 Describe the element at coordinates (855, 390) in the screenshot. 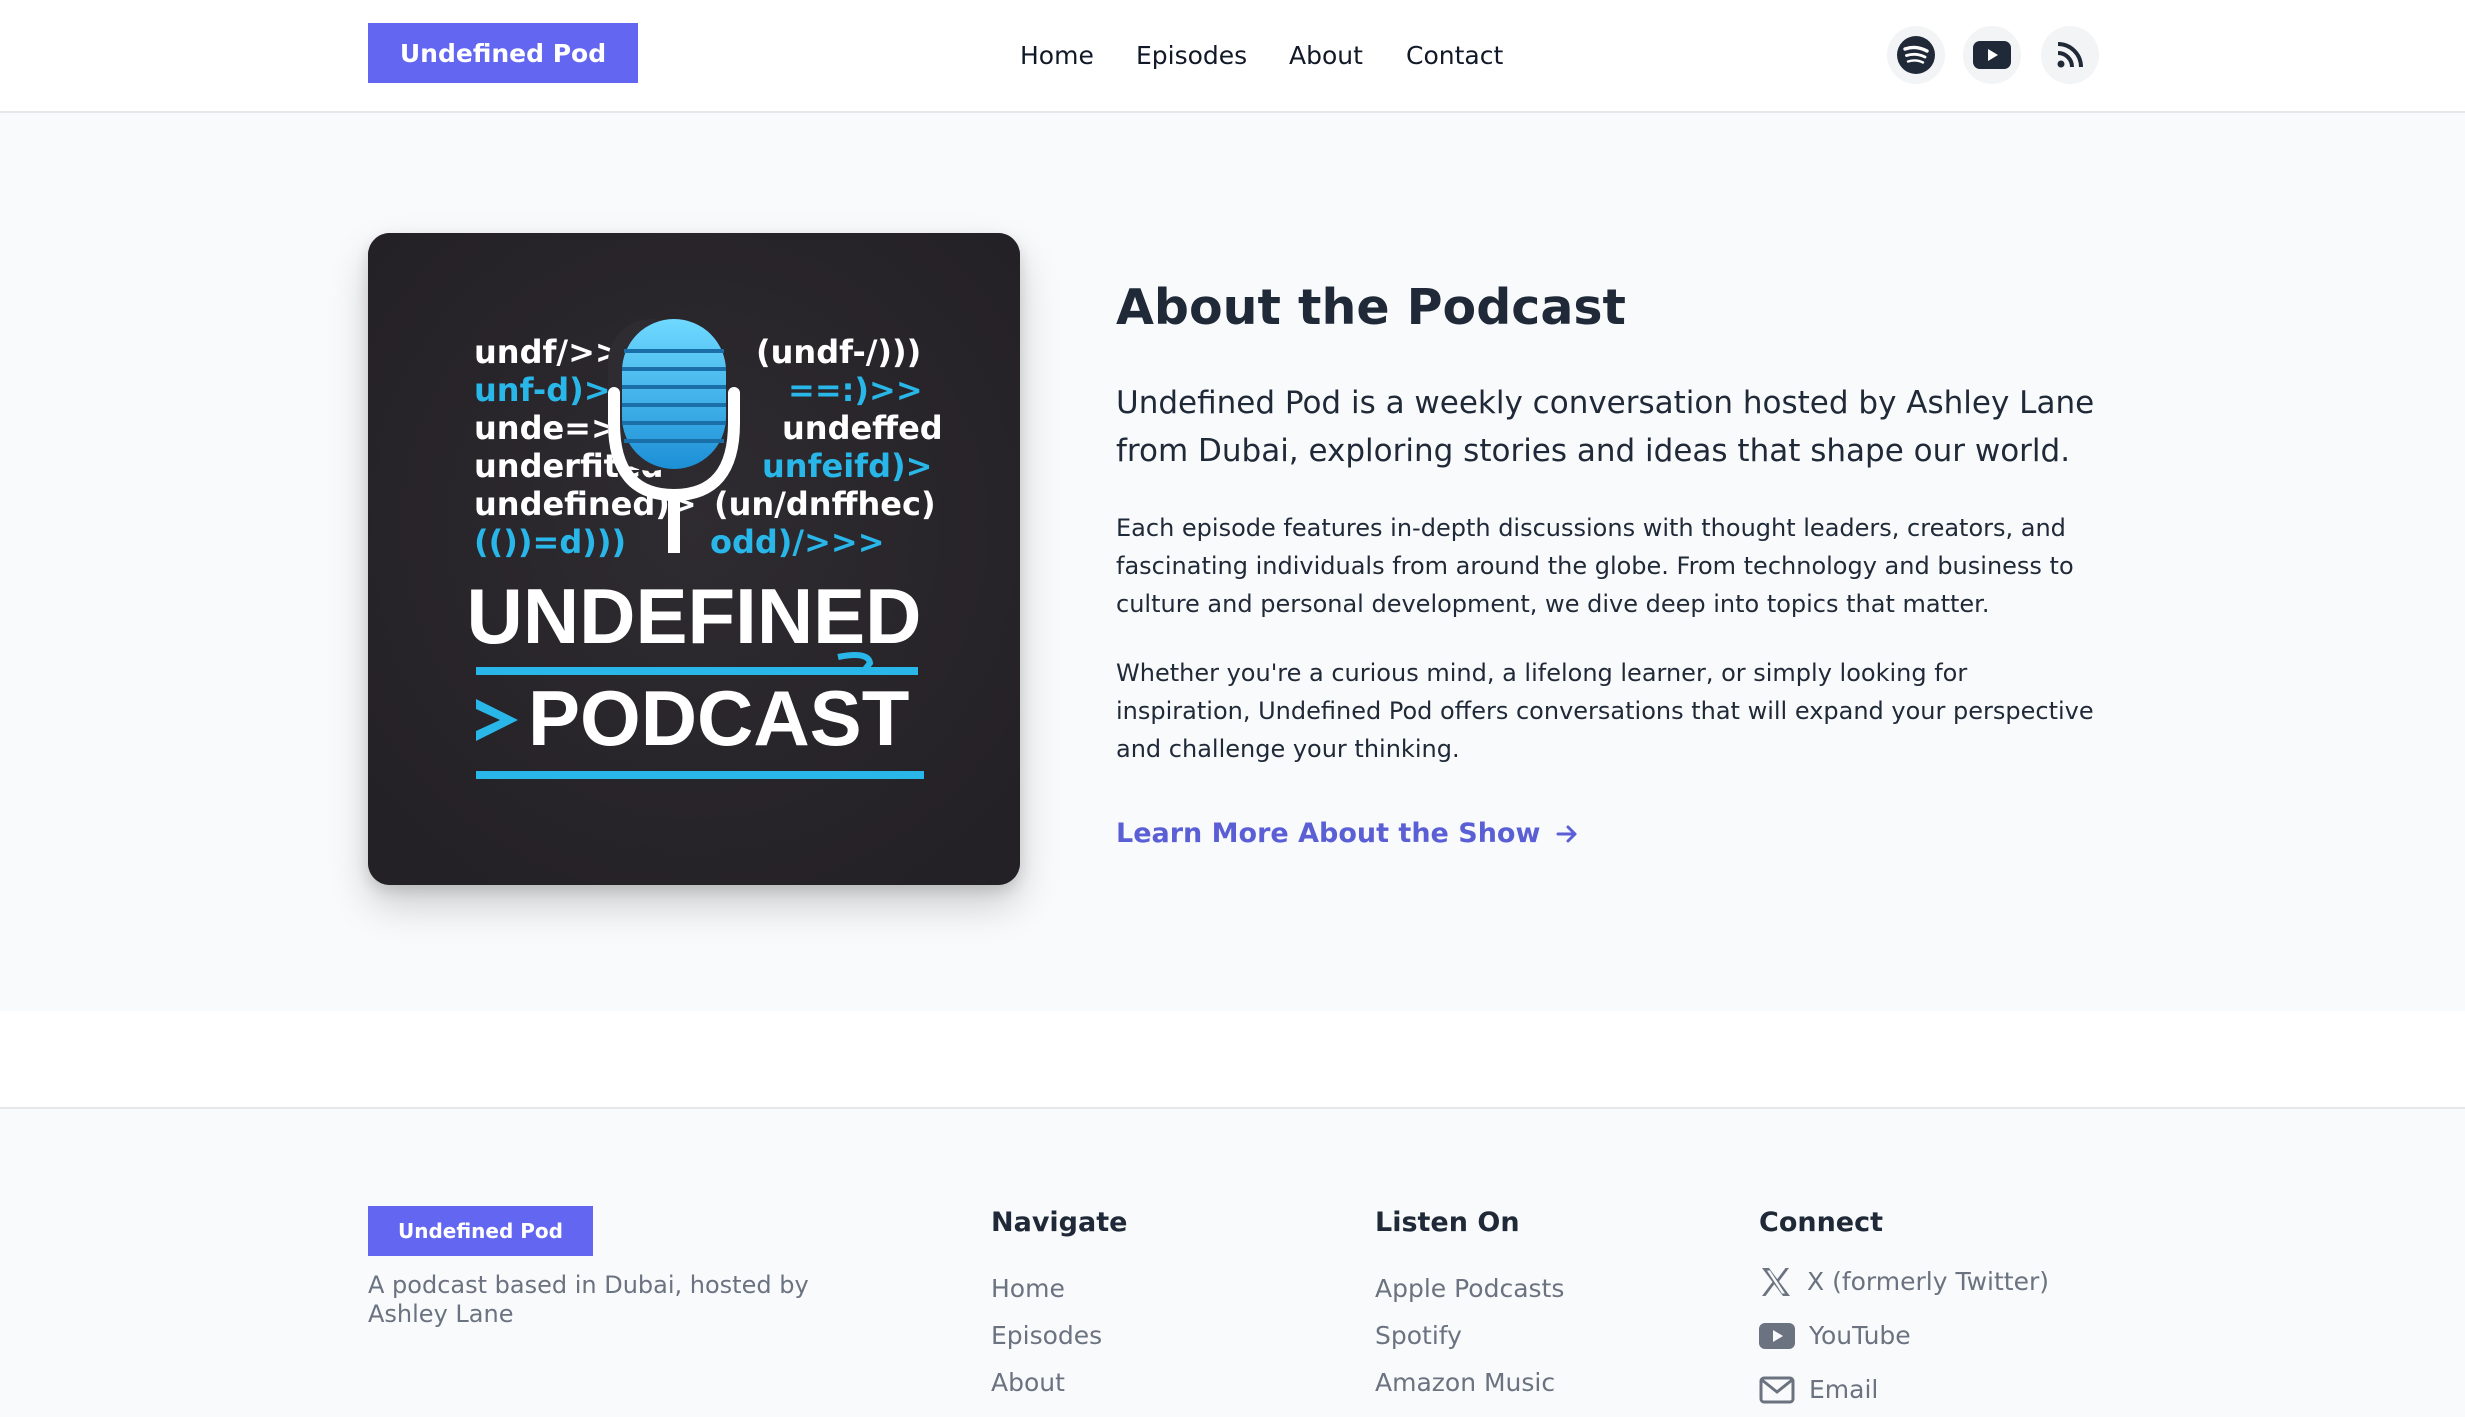

I see `cover-code-line: ==:)>>` at that location.